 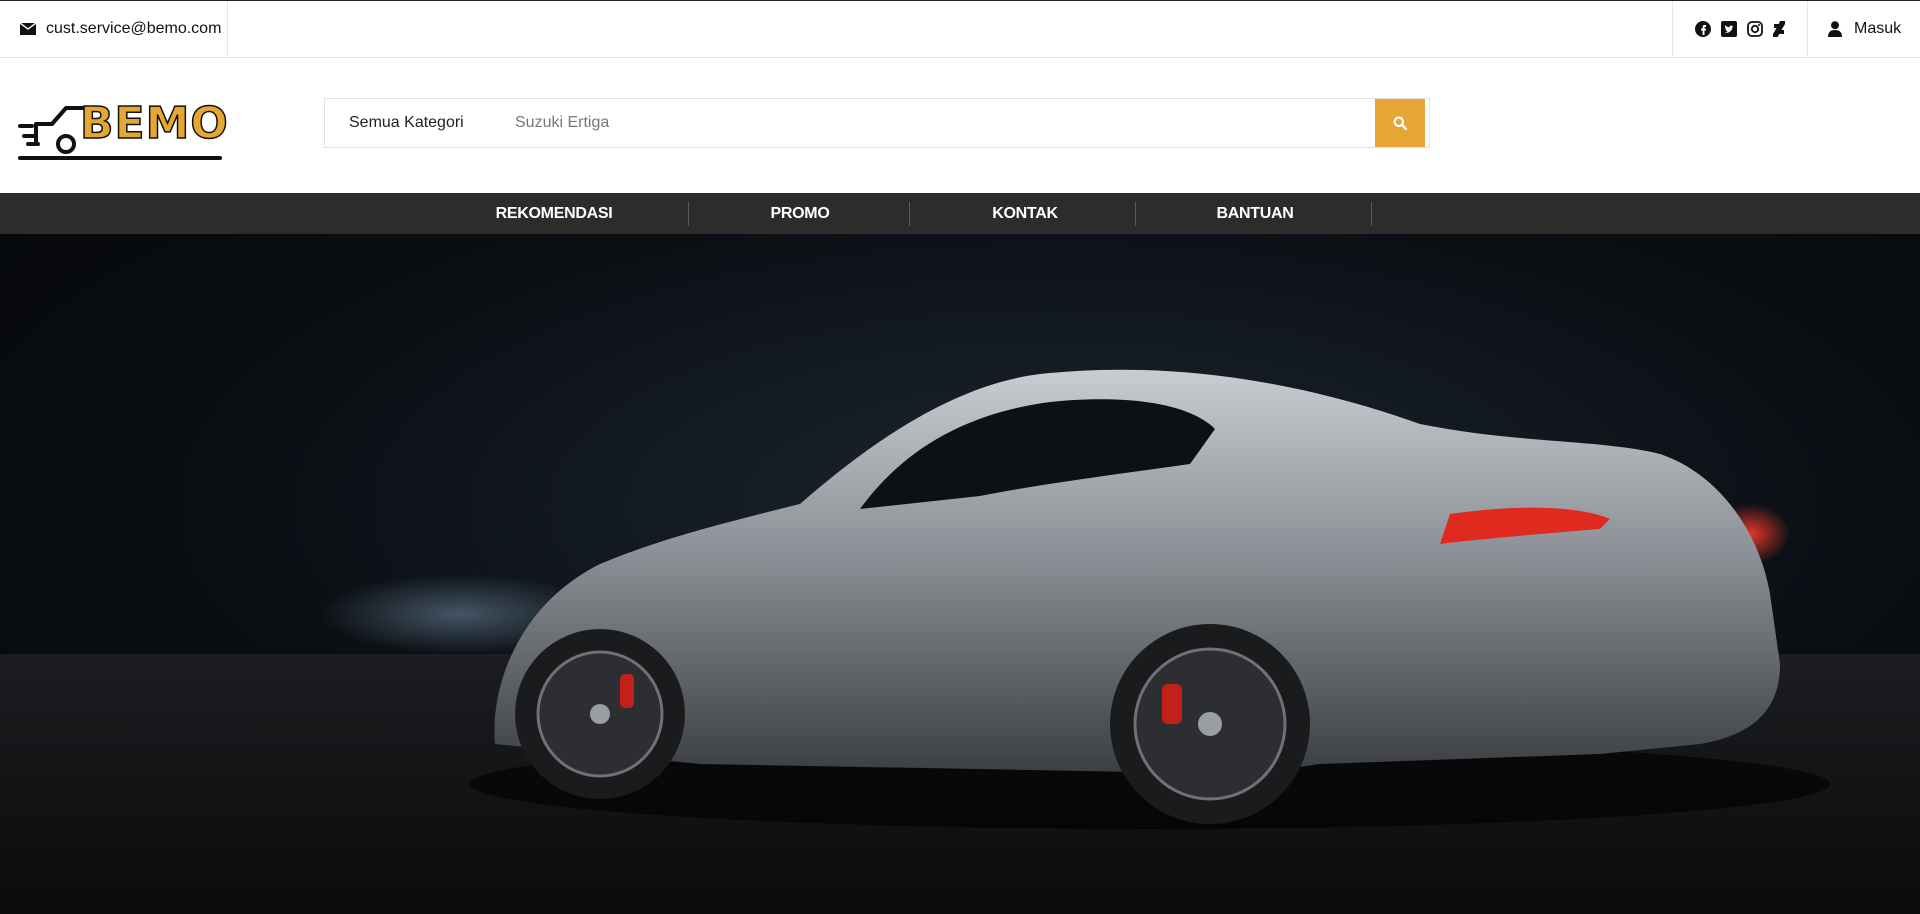 I want to click on logo: BEMO, so click(x=123, y=128).